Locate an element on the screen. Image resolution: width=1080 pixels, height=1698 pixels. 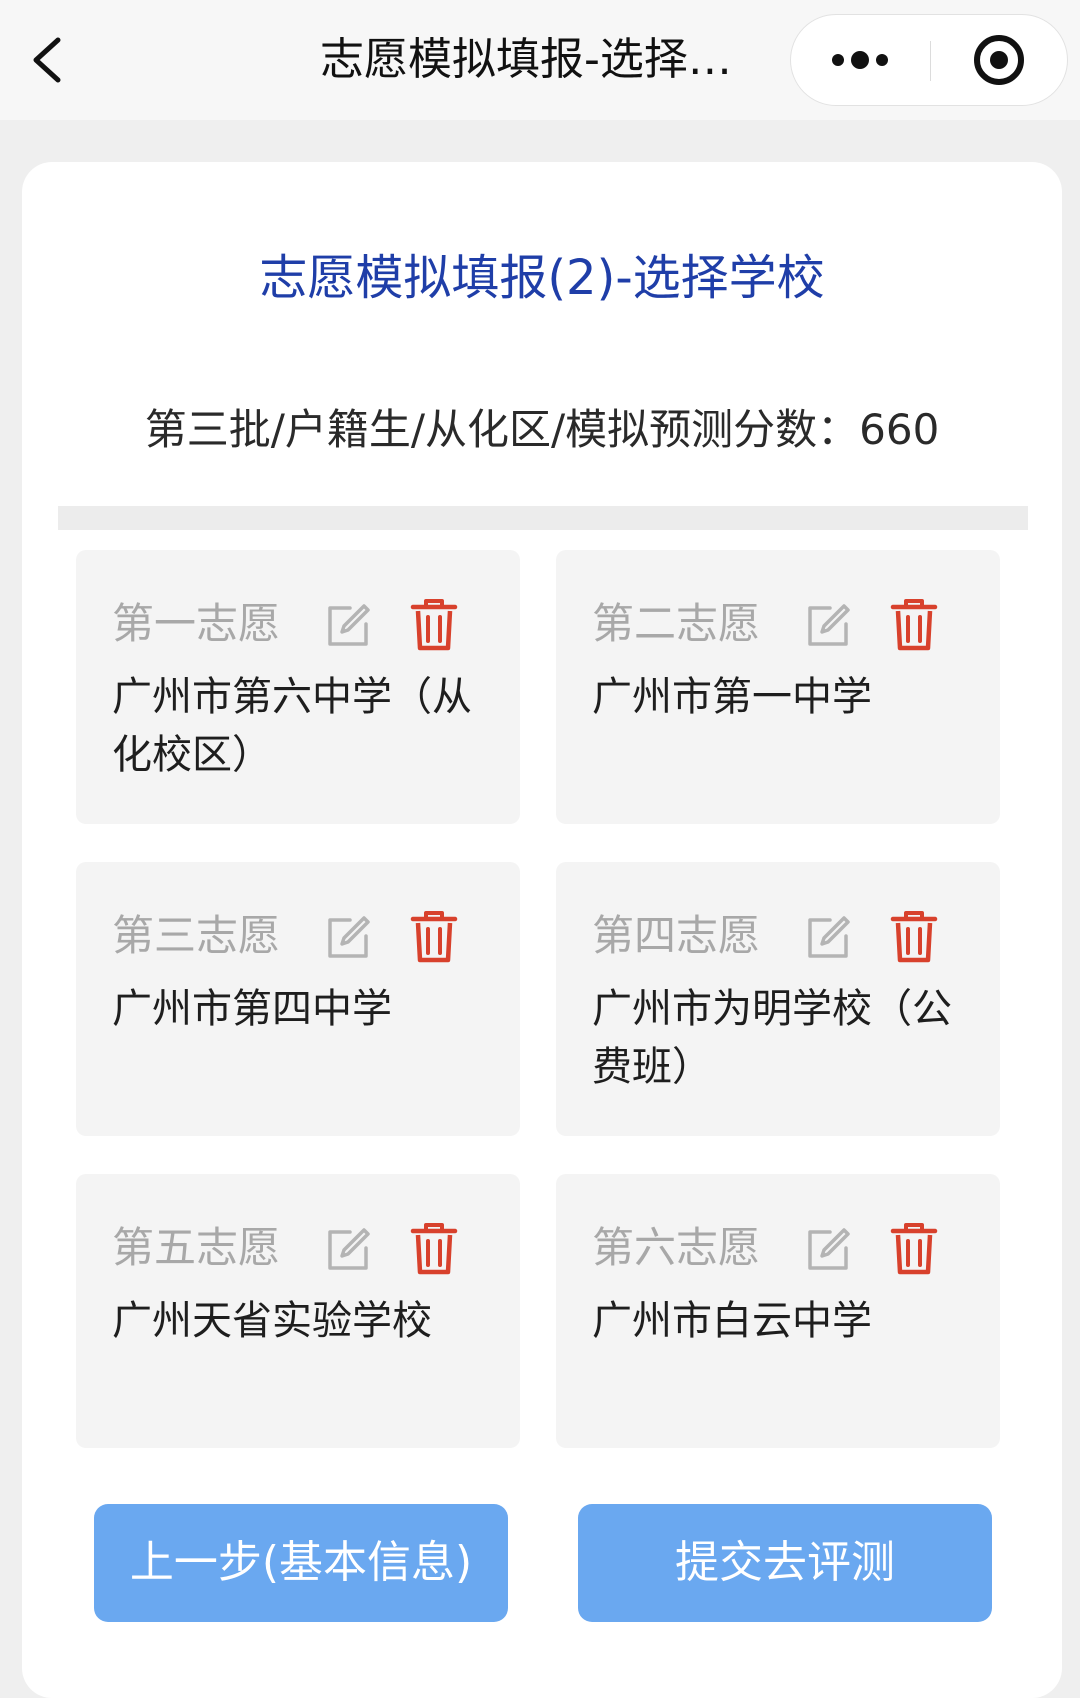
choice-card-1: 第一志愿 广州市第六中学（从化校区） is located at coordinates (298, 687).